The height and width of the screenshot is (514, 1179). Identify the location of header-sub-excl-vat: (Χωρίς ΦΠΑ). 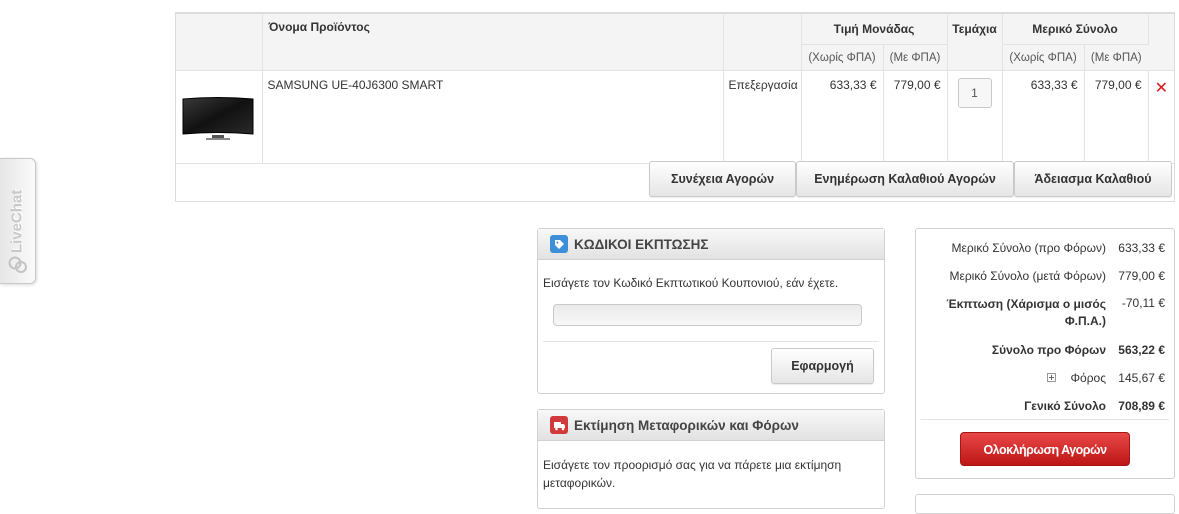
(1043, 57).